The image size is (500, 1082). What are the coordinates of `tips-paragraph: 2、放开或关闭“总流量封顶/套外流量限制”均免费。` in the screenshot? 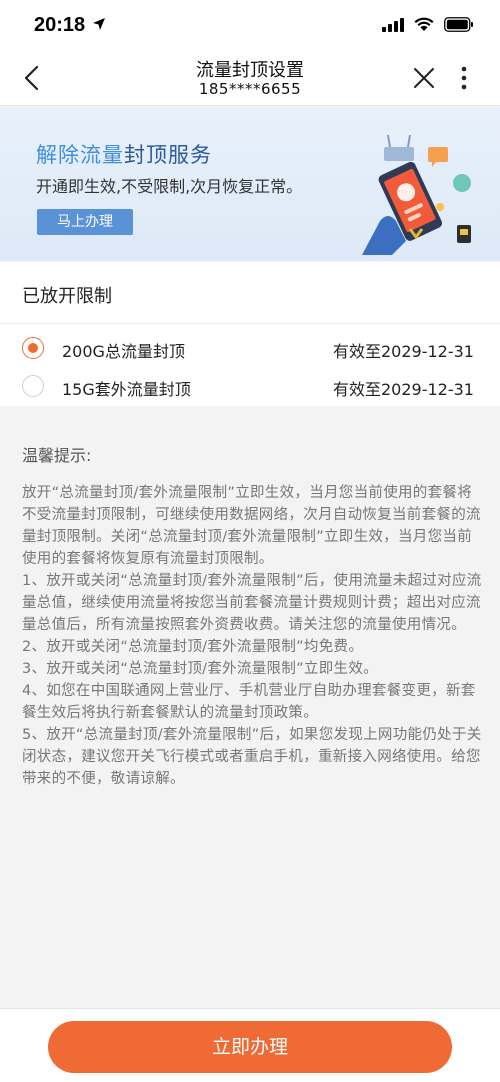 It's located at (193, 647).